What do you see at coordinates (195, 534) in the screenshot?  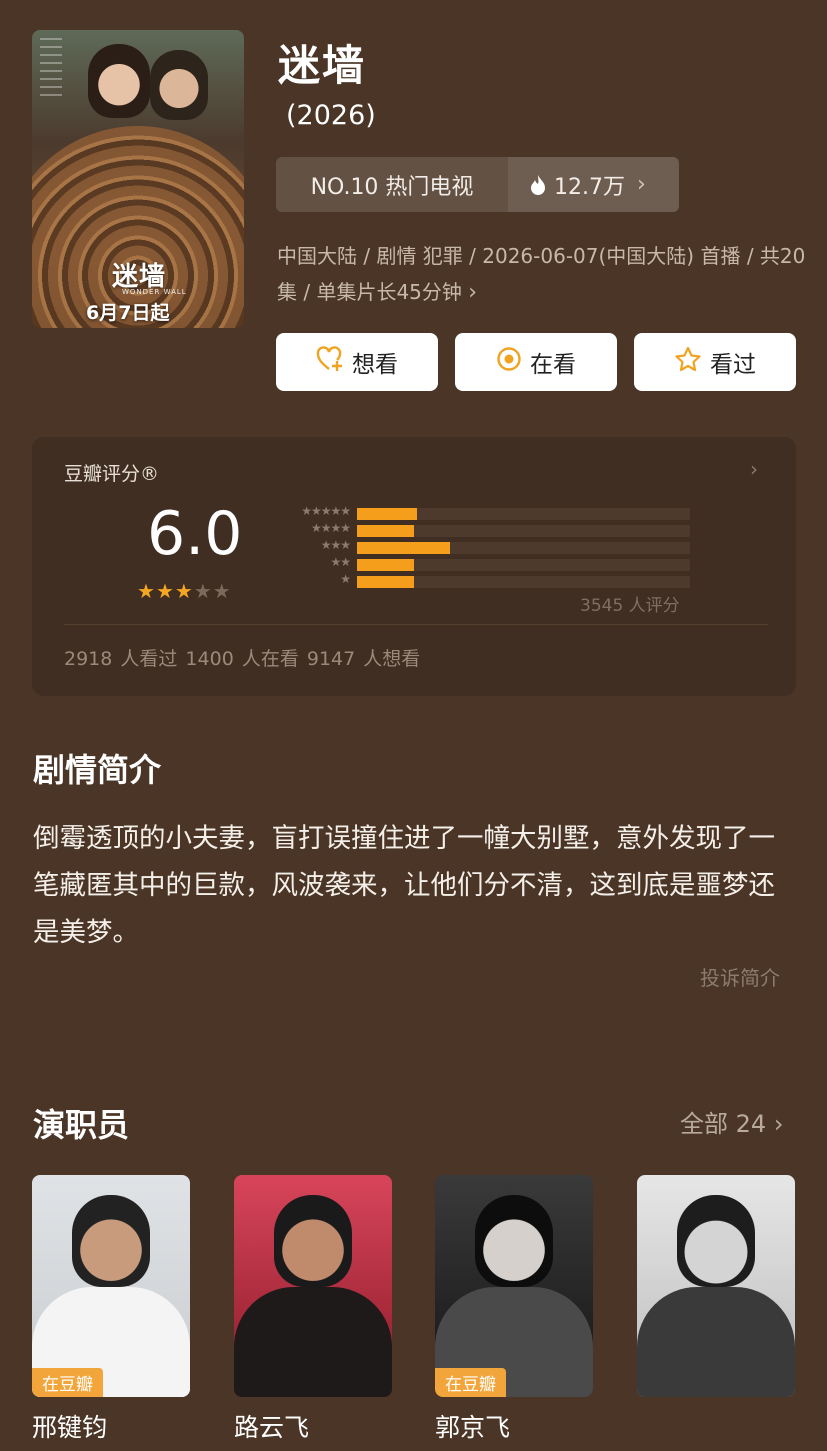 I see `rating-score: 6.0` at bounding box center [195, 534].